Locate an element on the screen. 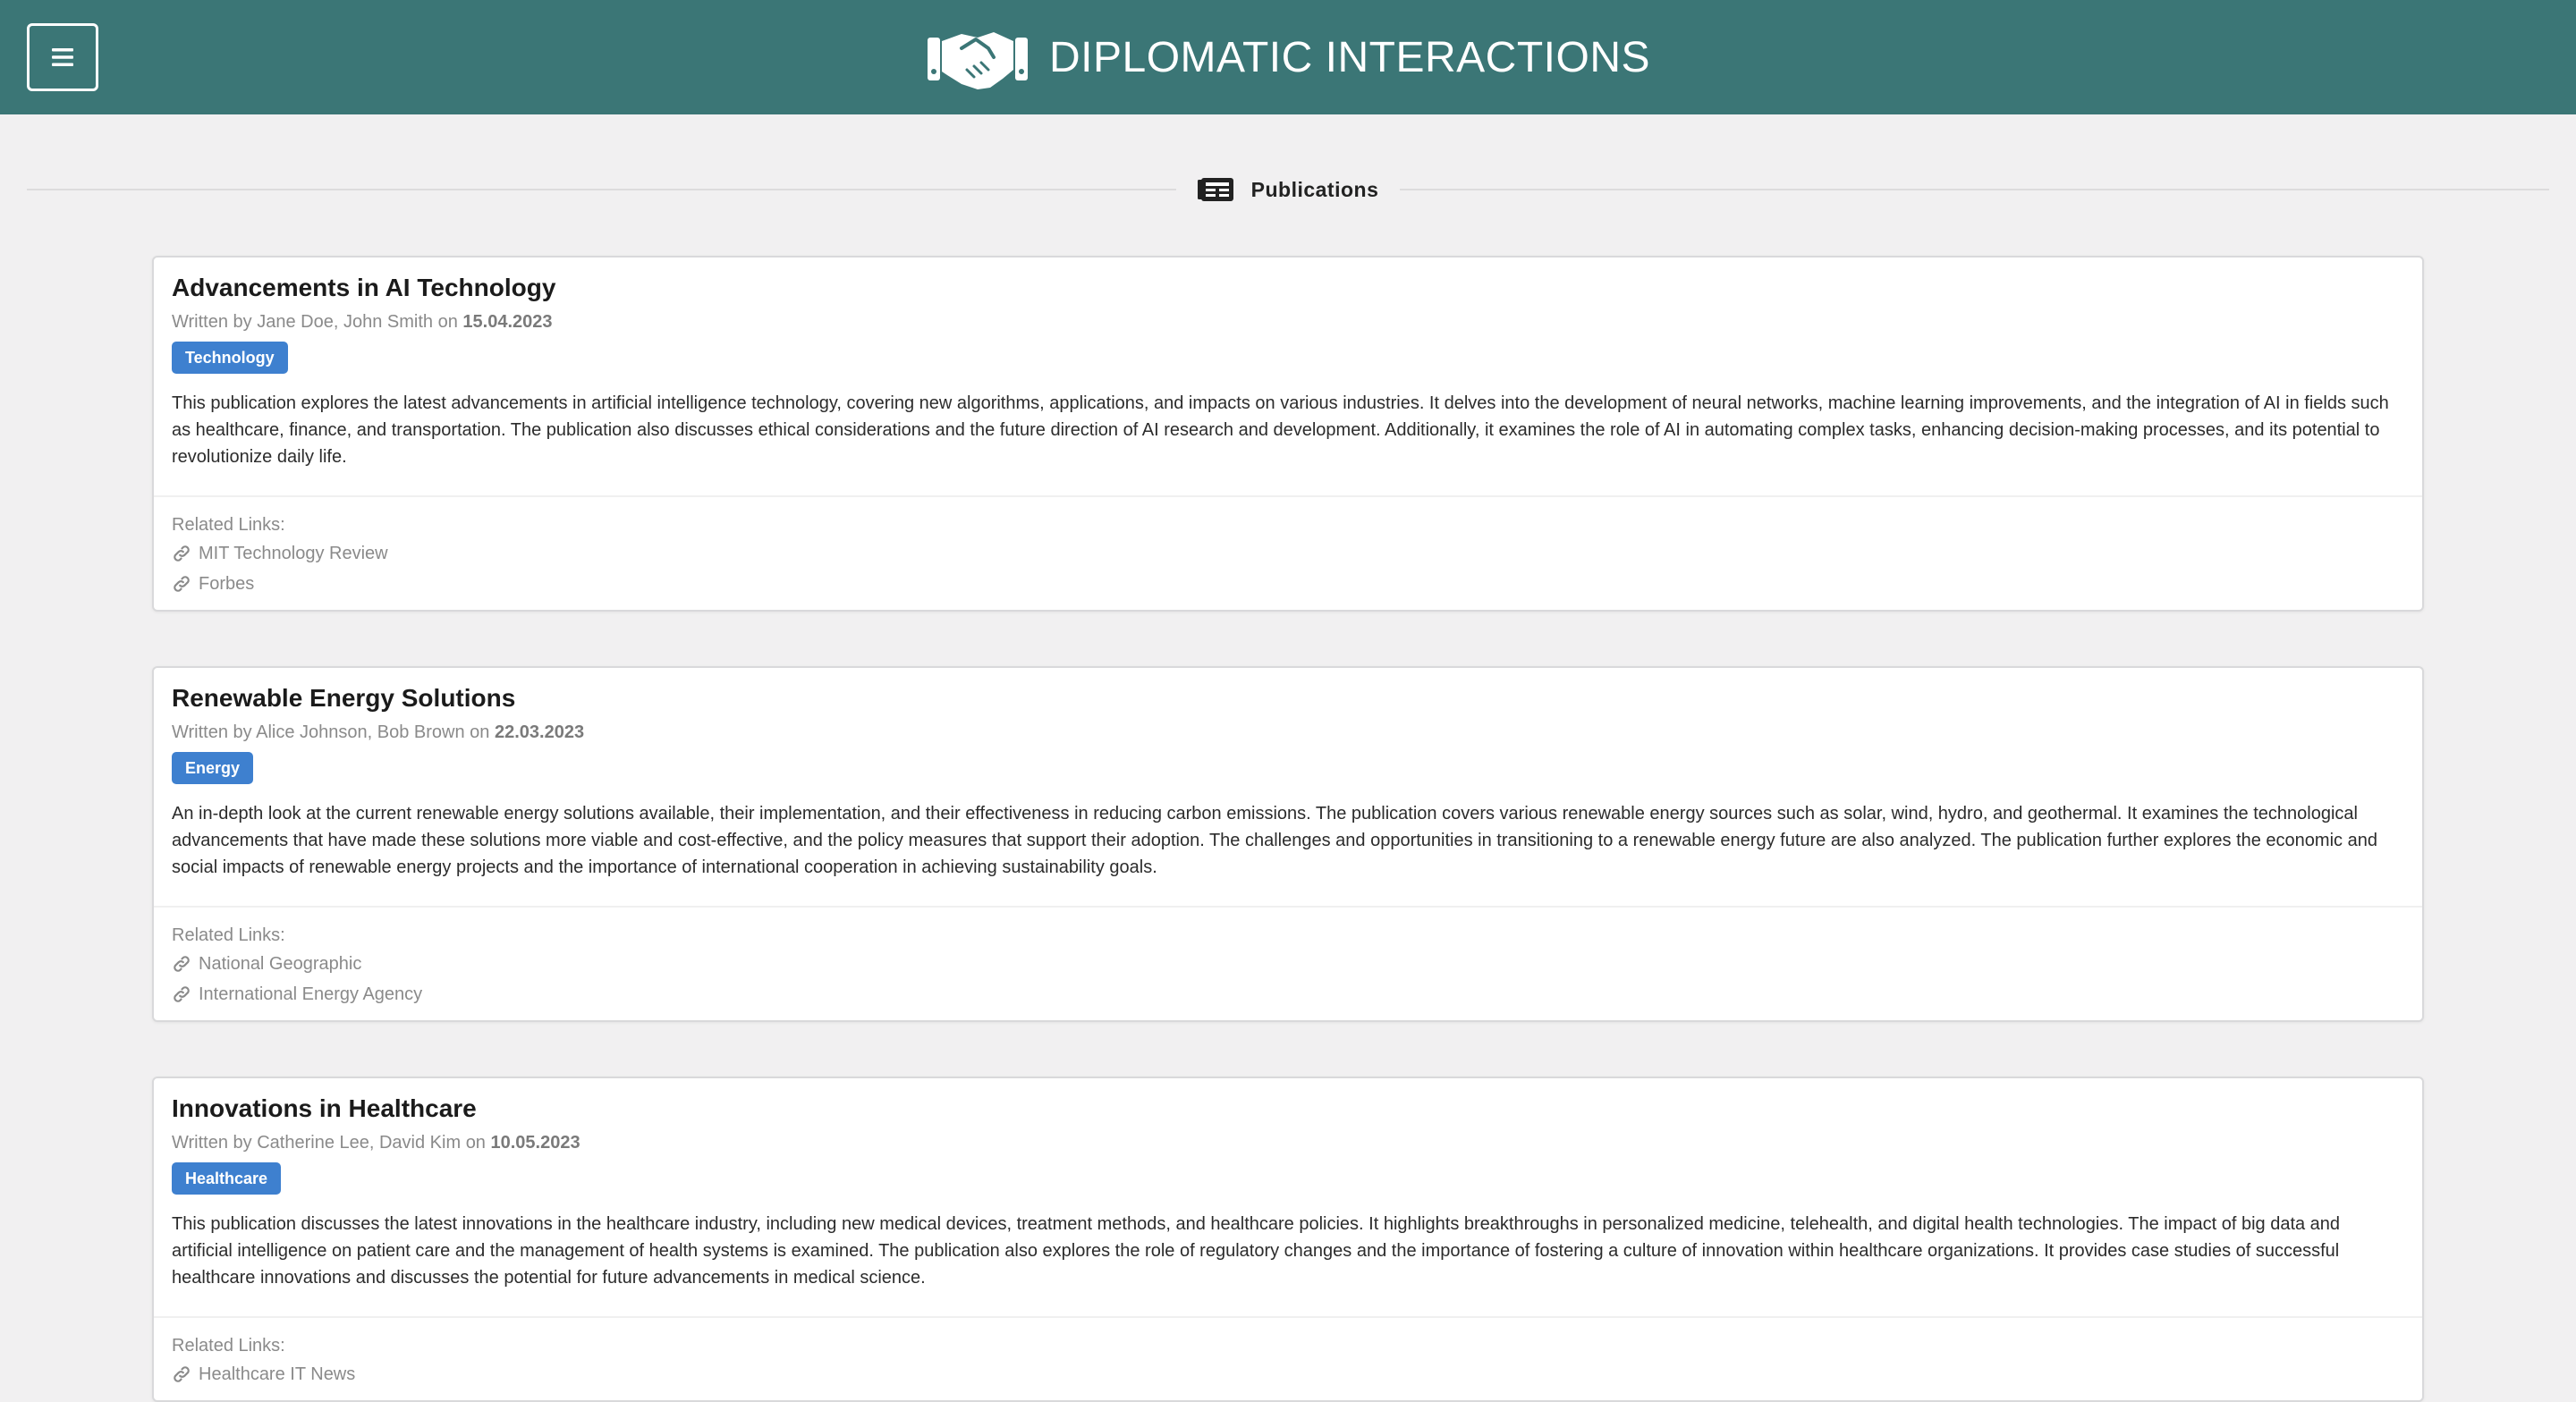 This screenshot has width=2576, height=1402. publication-date: 22.03.2023 is located at coordinates (539, 732).